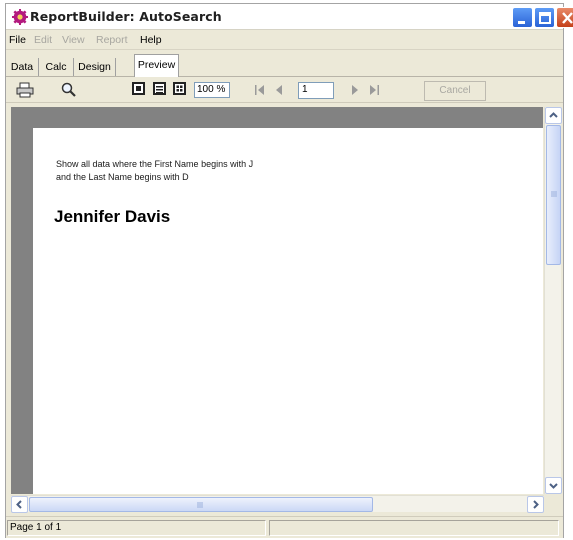 The width and height of the screenshot is (573, 540). I want to click on scroll-right-button, so click(535, 504).